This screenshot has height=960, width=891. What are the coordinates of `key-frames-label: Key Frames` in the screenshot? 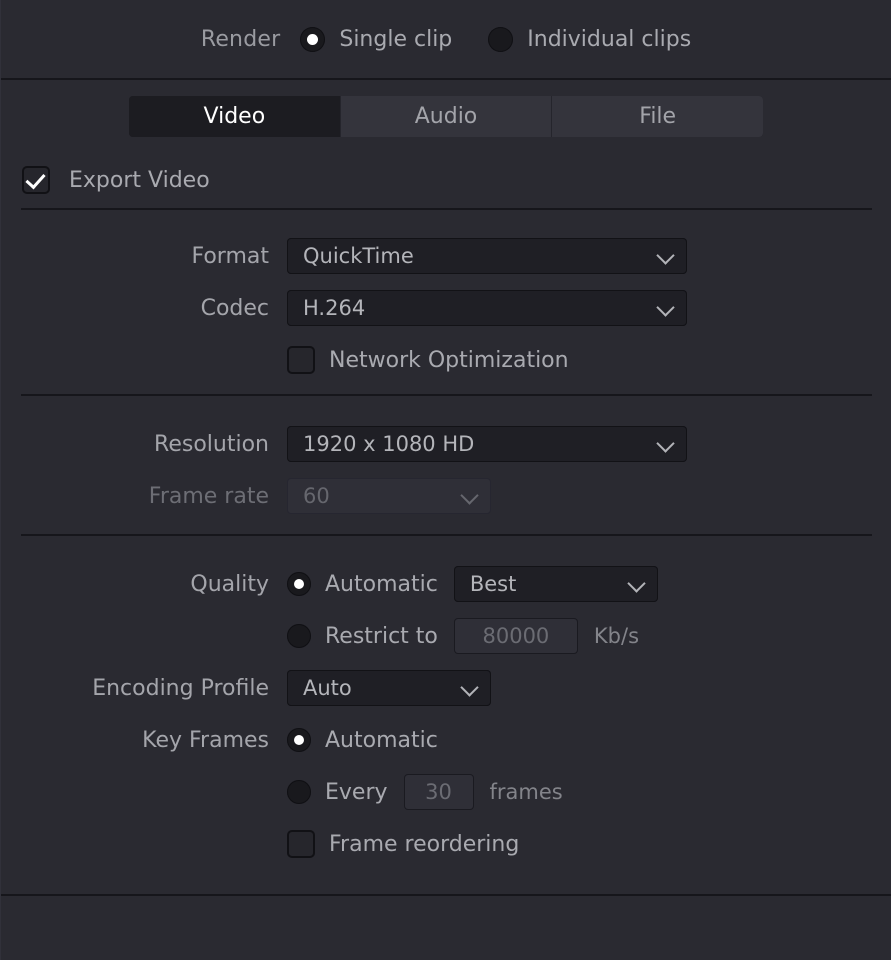 It's located at (205, 740).